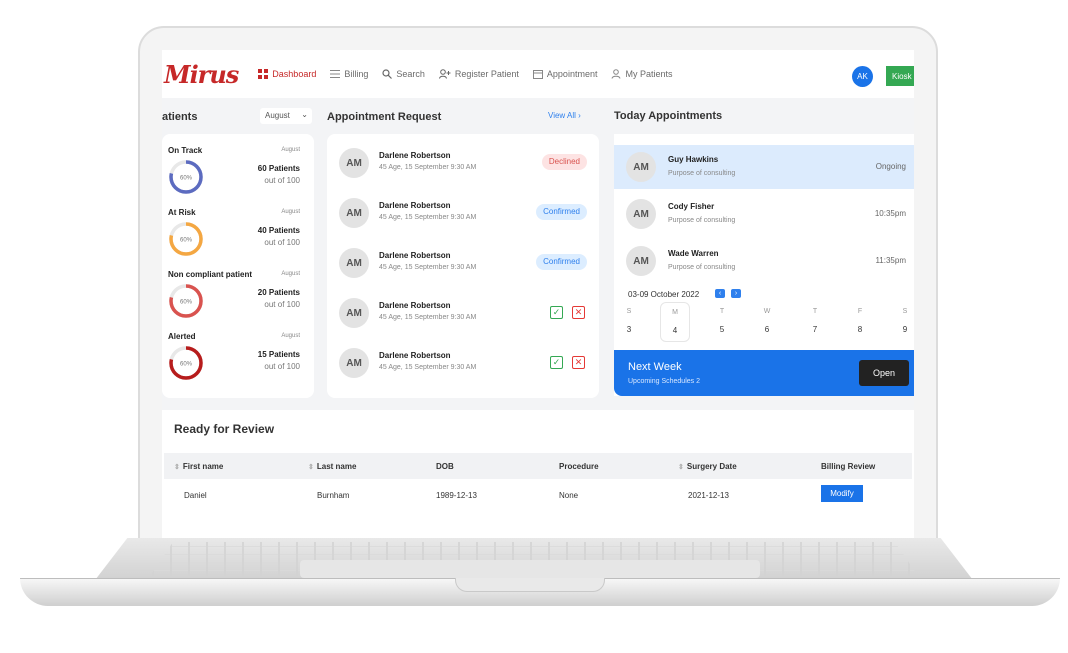  I want to click on nav-billing: Billing, so click(349, 74).